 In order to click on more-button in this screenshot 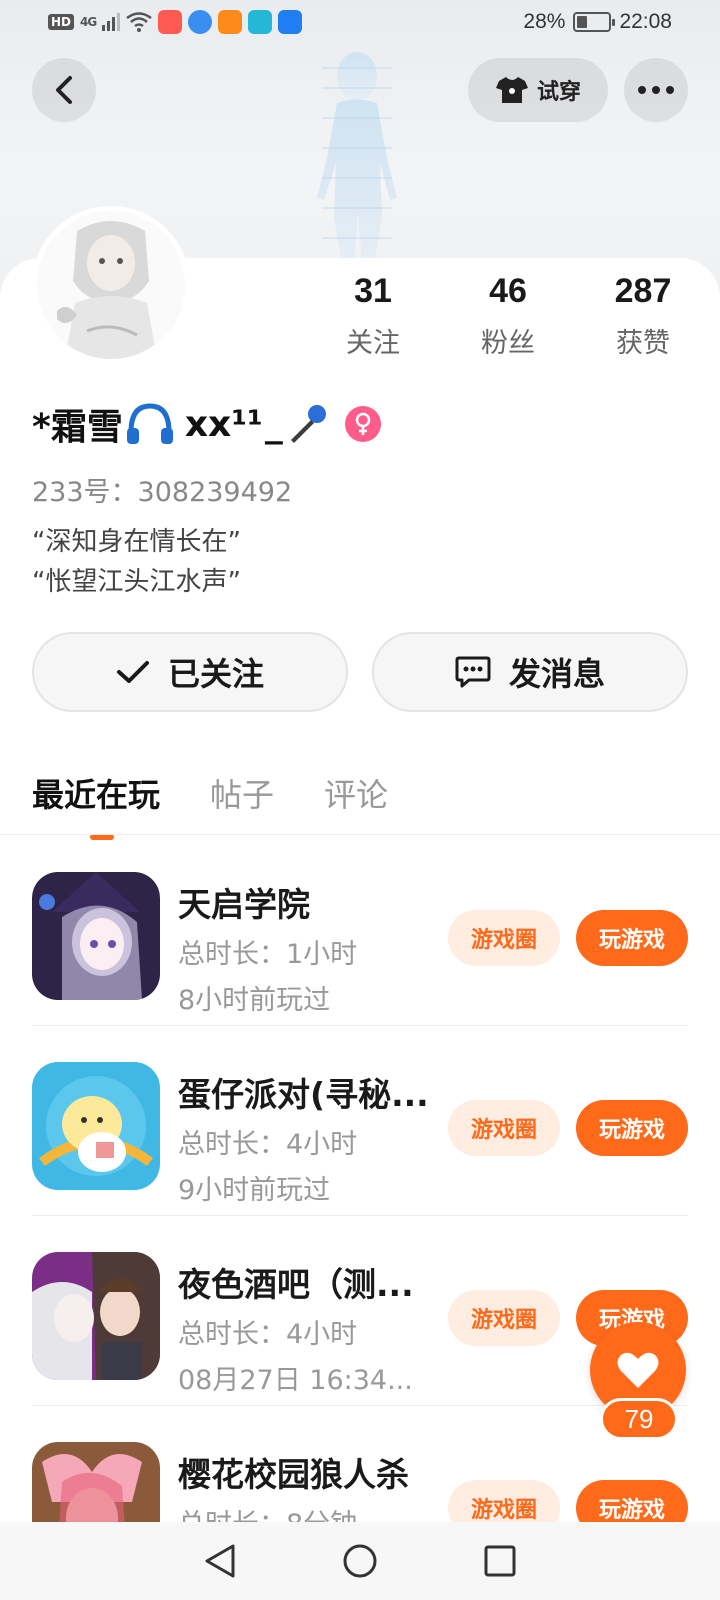, I will do `click(656, 90)`.